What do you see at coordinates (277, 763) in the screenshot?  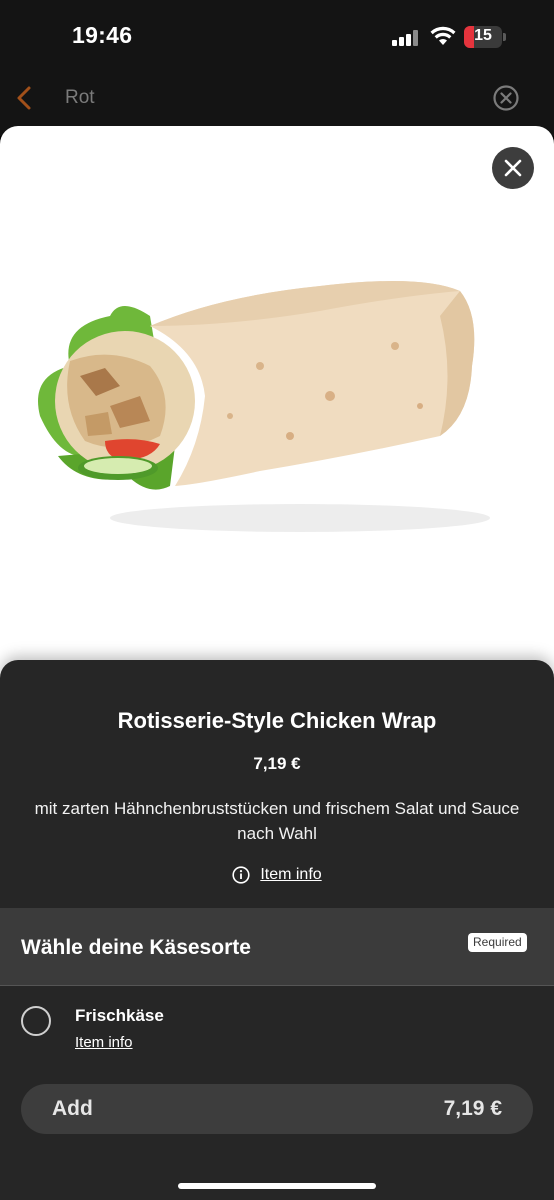 I see `product-price: 7,19 €` at bounding box center [277, 763].